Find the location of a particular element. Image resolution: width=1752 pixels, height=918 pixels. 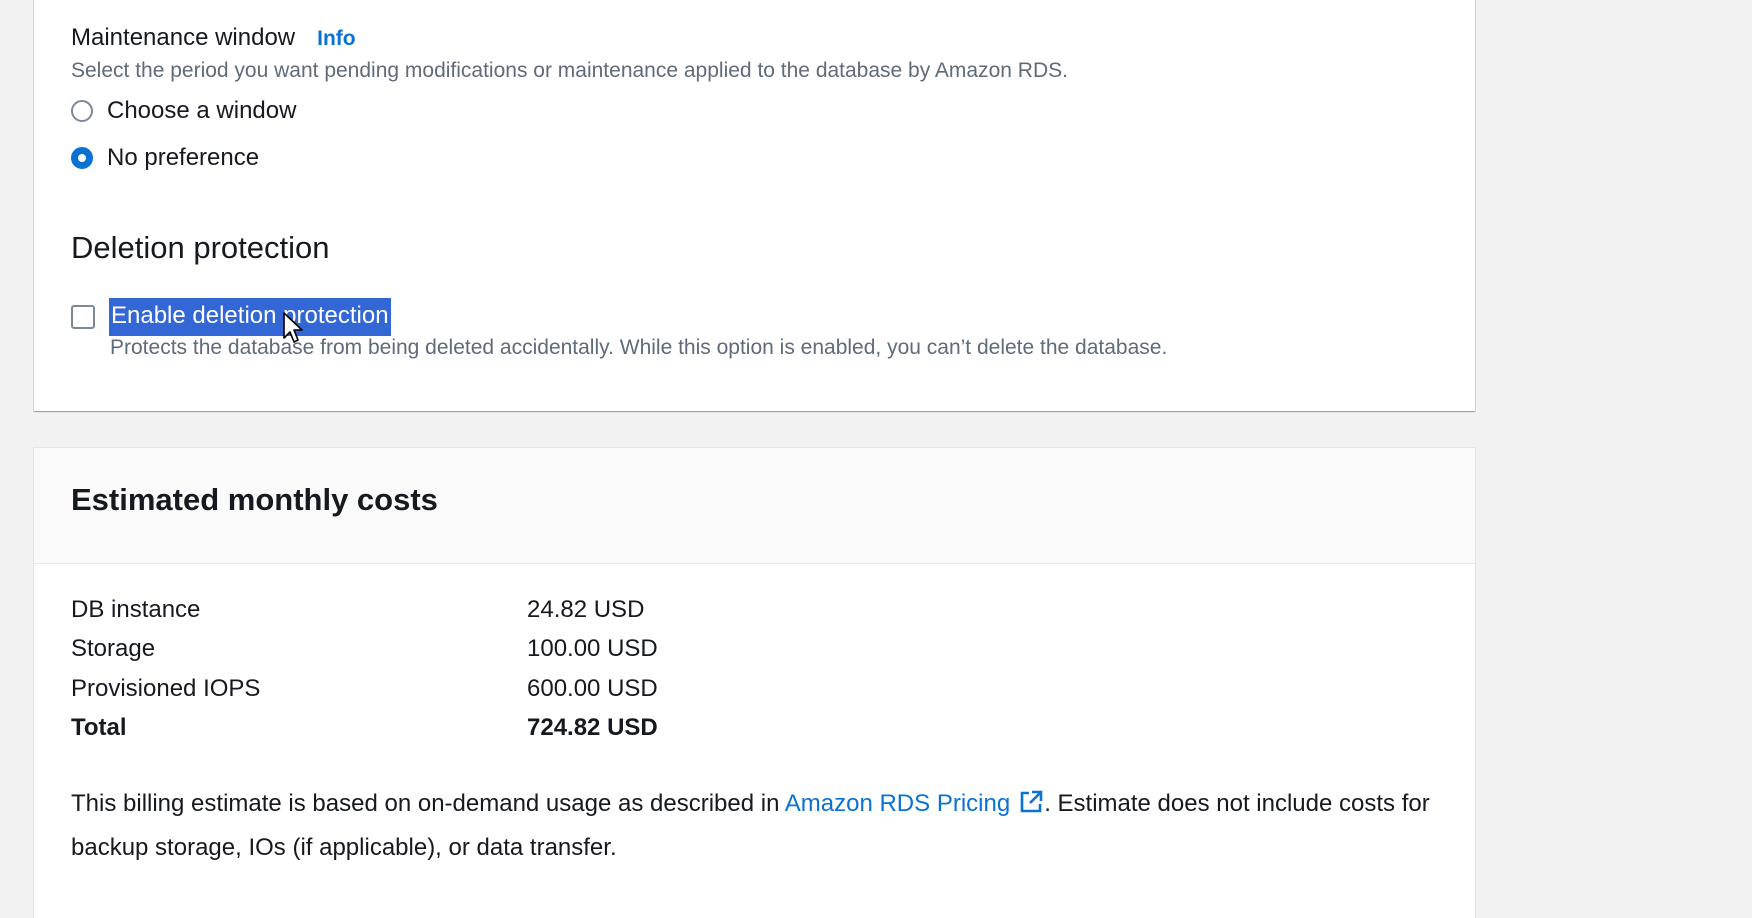

deletion-protection-checkbox-label: Enable deletion protection is located at coordinates (250, 317).